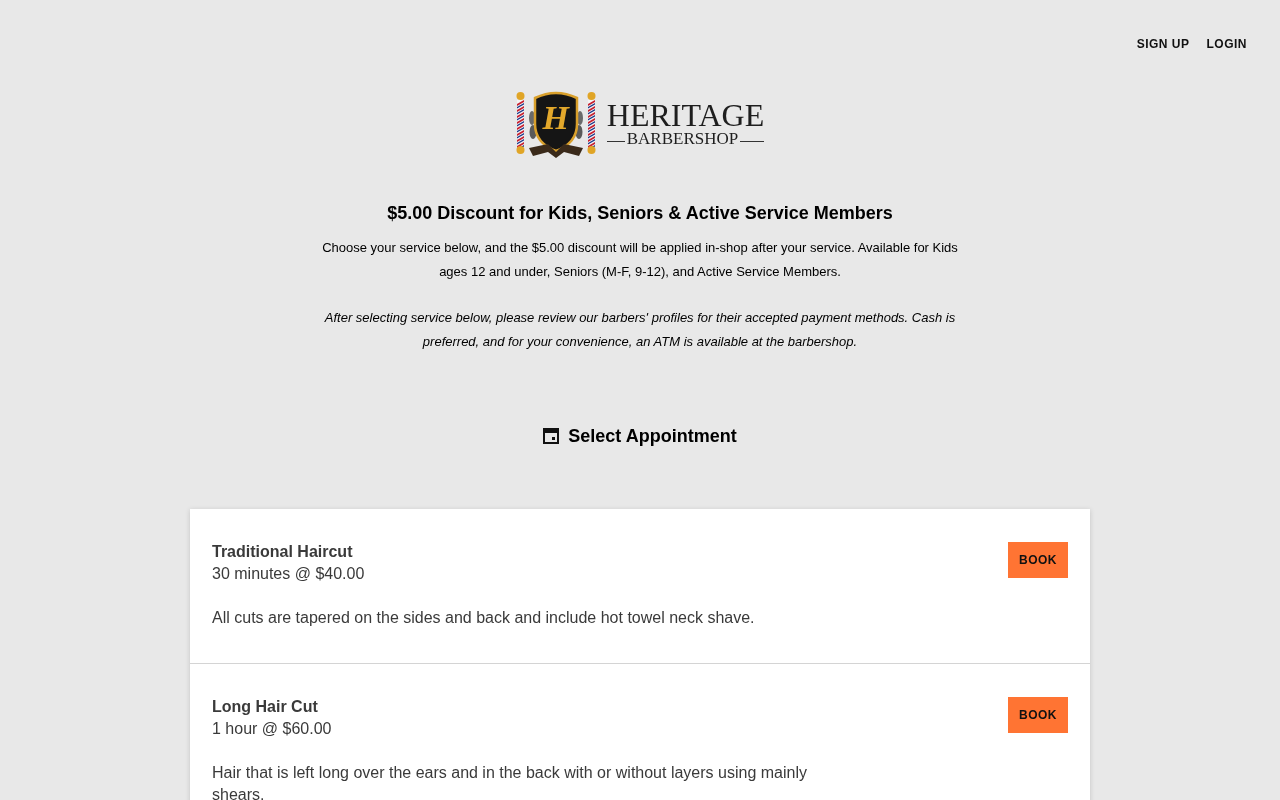  What do you see at coordinates (551, 436) in the screenshot?
I see `calendar-icon` at bounding box center [551, 436].